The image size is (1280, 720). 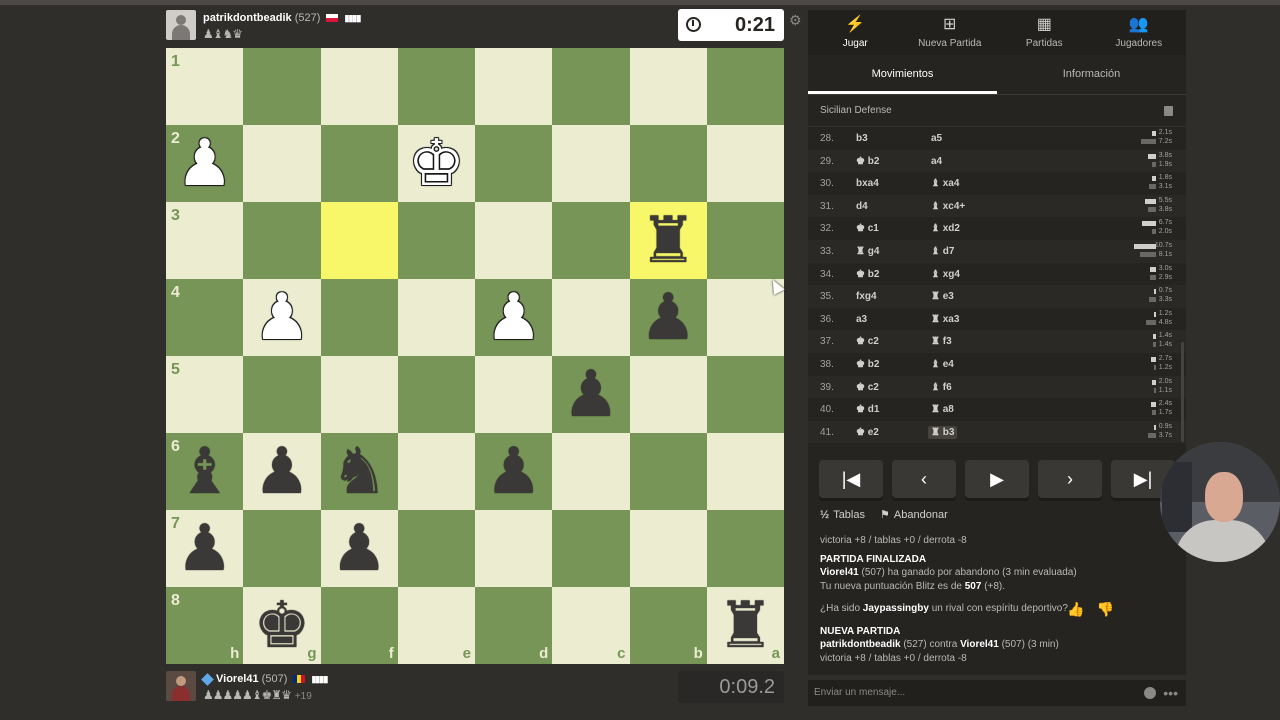 What do you see at coordinates (1070, 479) in the screenshot?
I see `next-move-button: ›` at bounding box center [1070, 479].